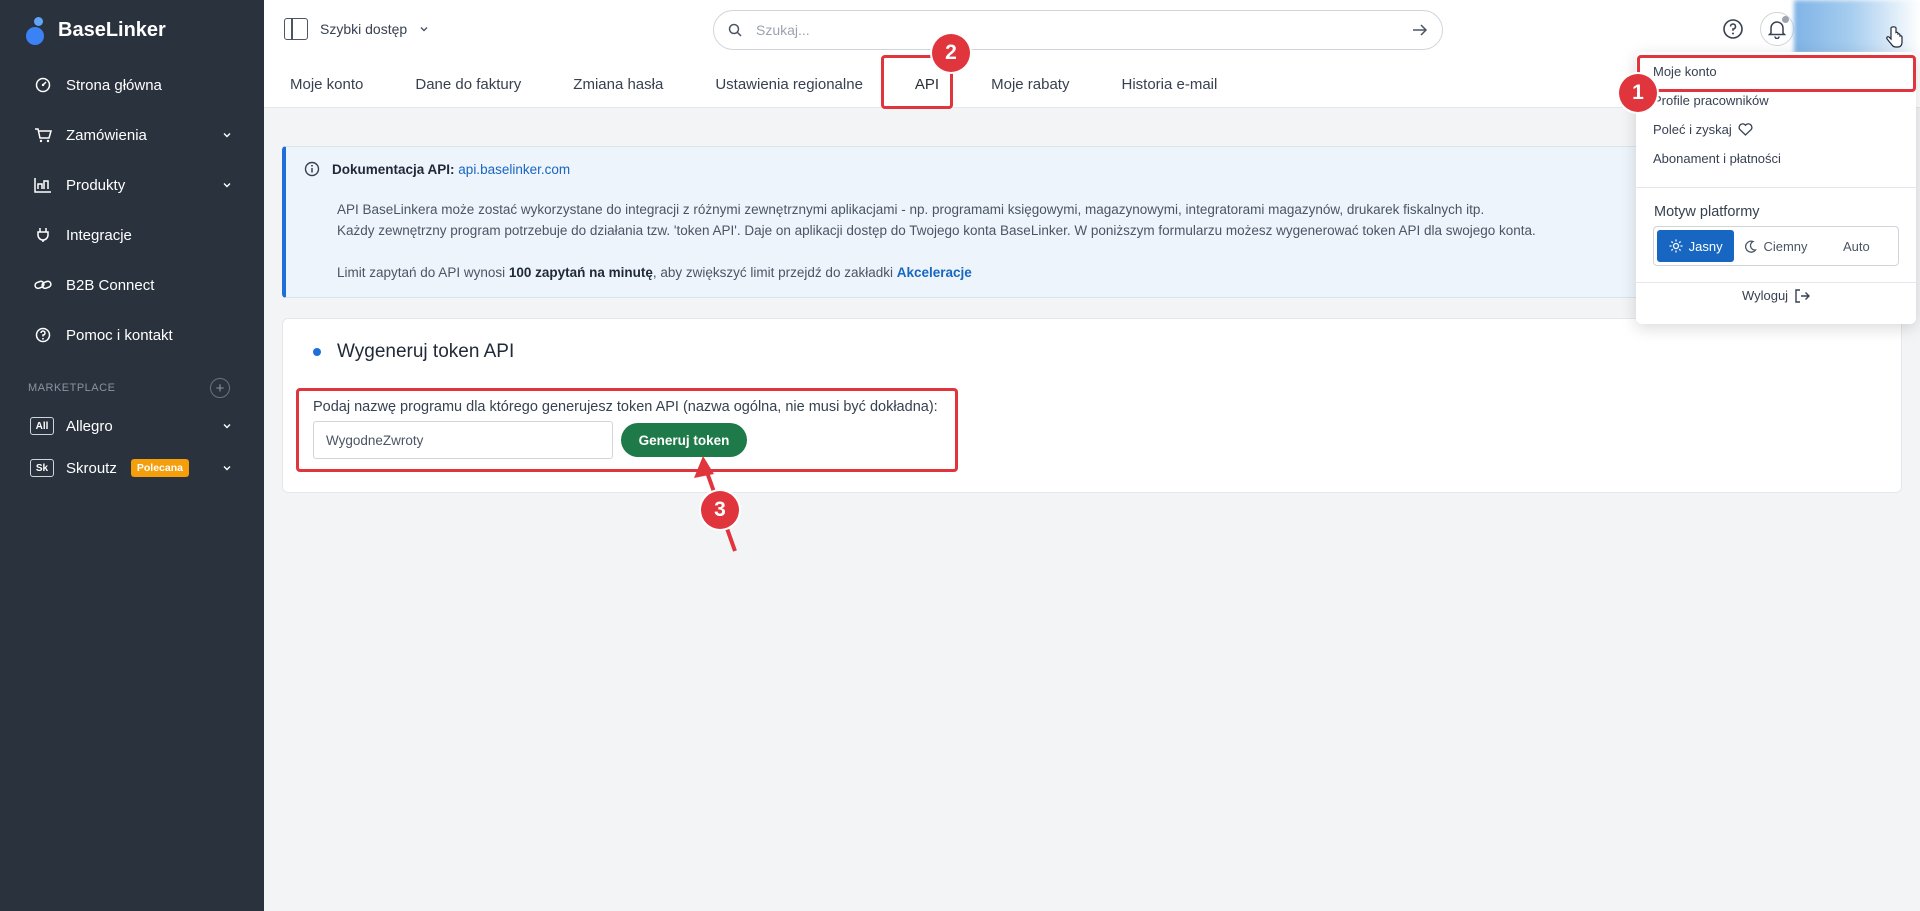 The width and height of the screenshot is (1920, 911). I want to click on limit-value: 100 zapytań na minutę, so click(580, 272).